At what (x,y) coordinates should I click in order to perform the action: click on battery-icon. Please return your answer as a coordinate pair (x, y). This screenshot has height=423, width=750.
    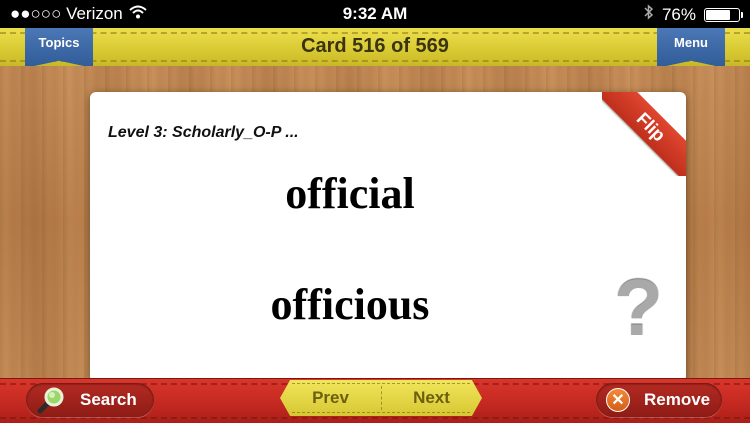
    Looking at the image, I should click on (723, 14).